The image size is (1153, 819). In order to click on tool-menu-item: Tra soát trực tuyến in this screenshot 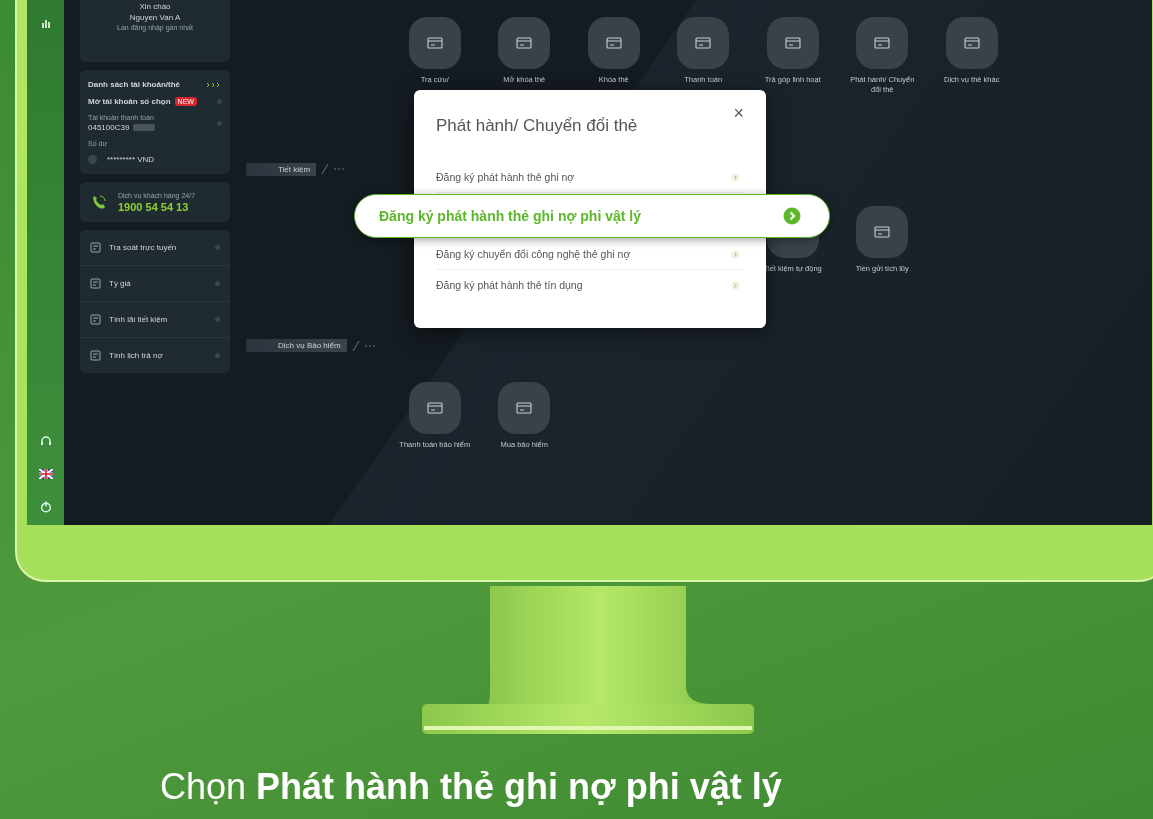, I will do `click(155, 248)`.